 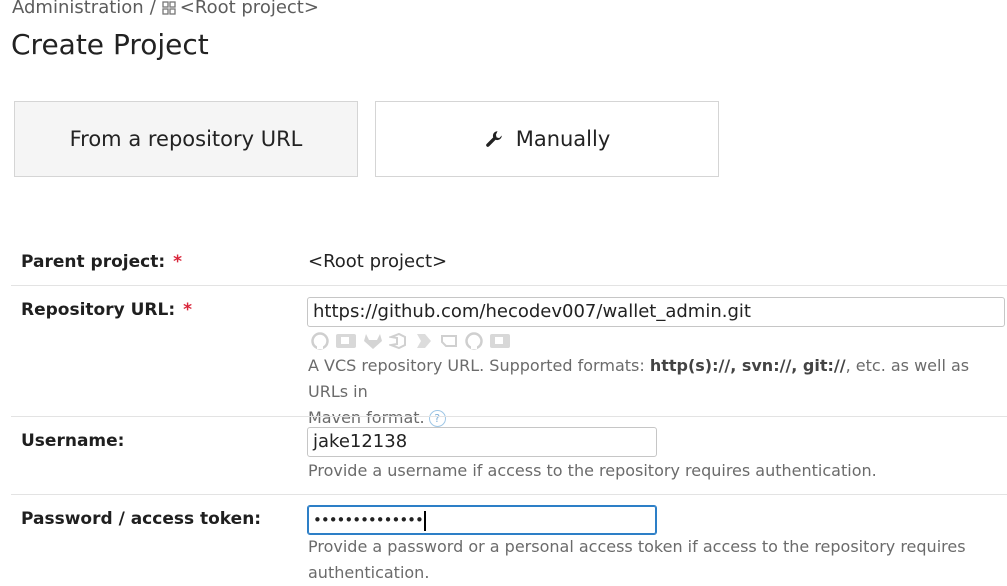 What do you see at coordinates (479, 365) in the screenshot?
I see `hint-text: A VCS repository URL. Supported formats:` at bounding box center [479, 365].